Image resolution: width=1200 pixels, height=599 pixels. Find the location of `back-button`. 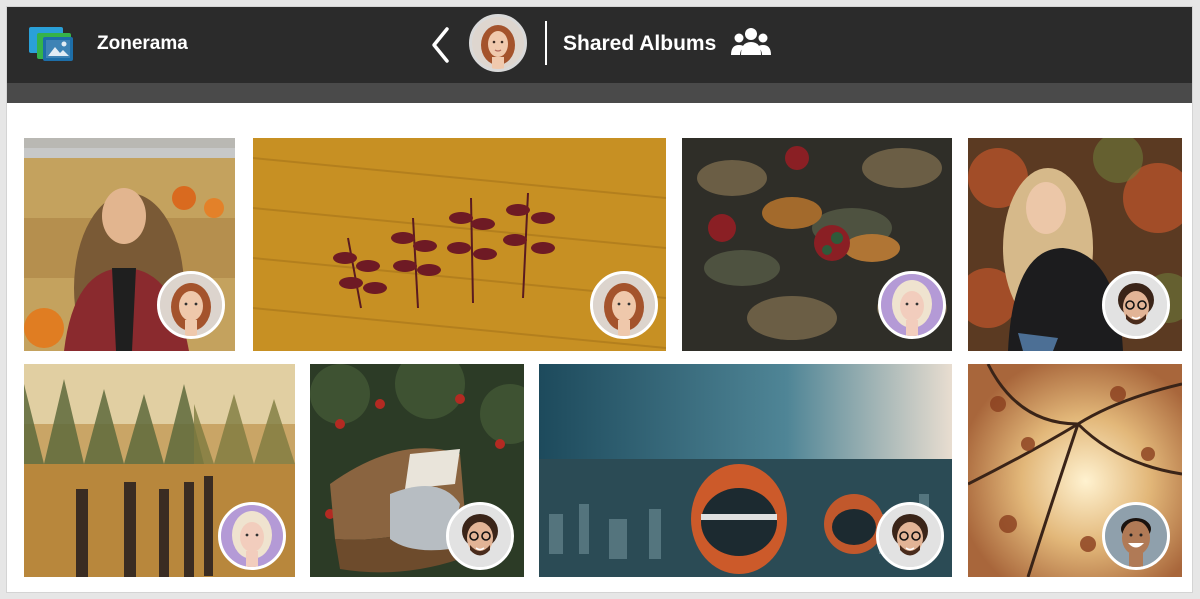

back-button is located at coordinates (441, 45).